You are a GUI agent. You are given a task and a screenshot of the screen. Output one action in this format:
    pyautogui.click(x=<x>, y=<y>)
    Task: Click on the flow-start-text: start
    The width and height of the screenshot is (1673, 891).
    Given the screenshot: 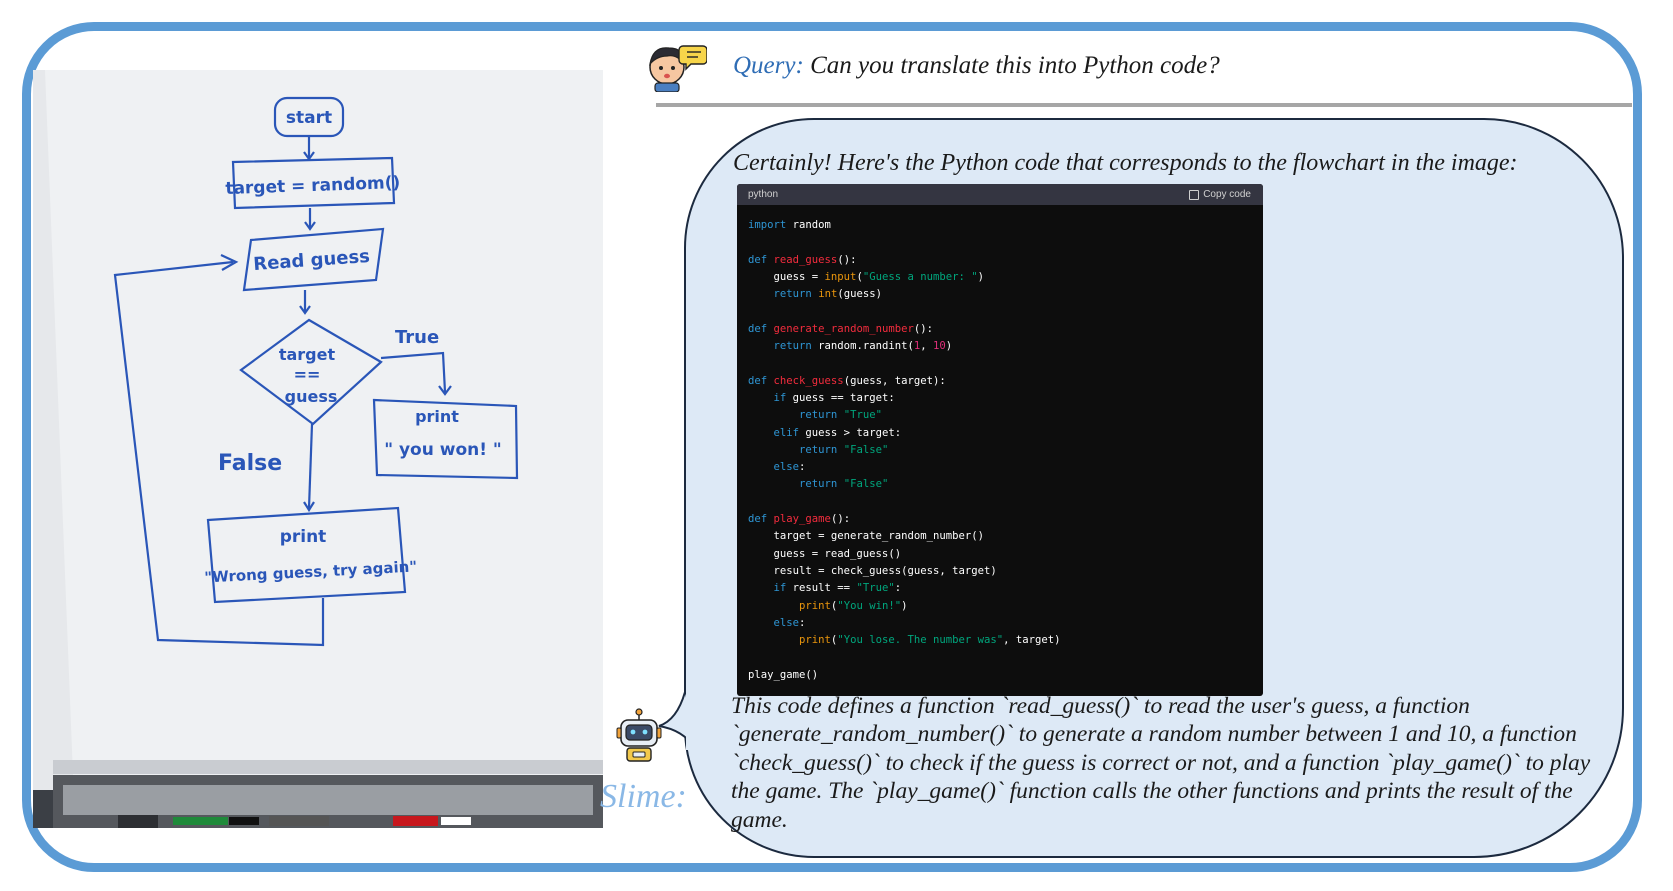 What is the action you would take?
    pyautogui.click(x=309, y=118)
    